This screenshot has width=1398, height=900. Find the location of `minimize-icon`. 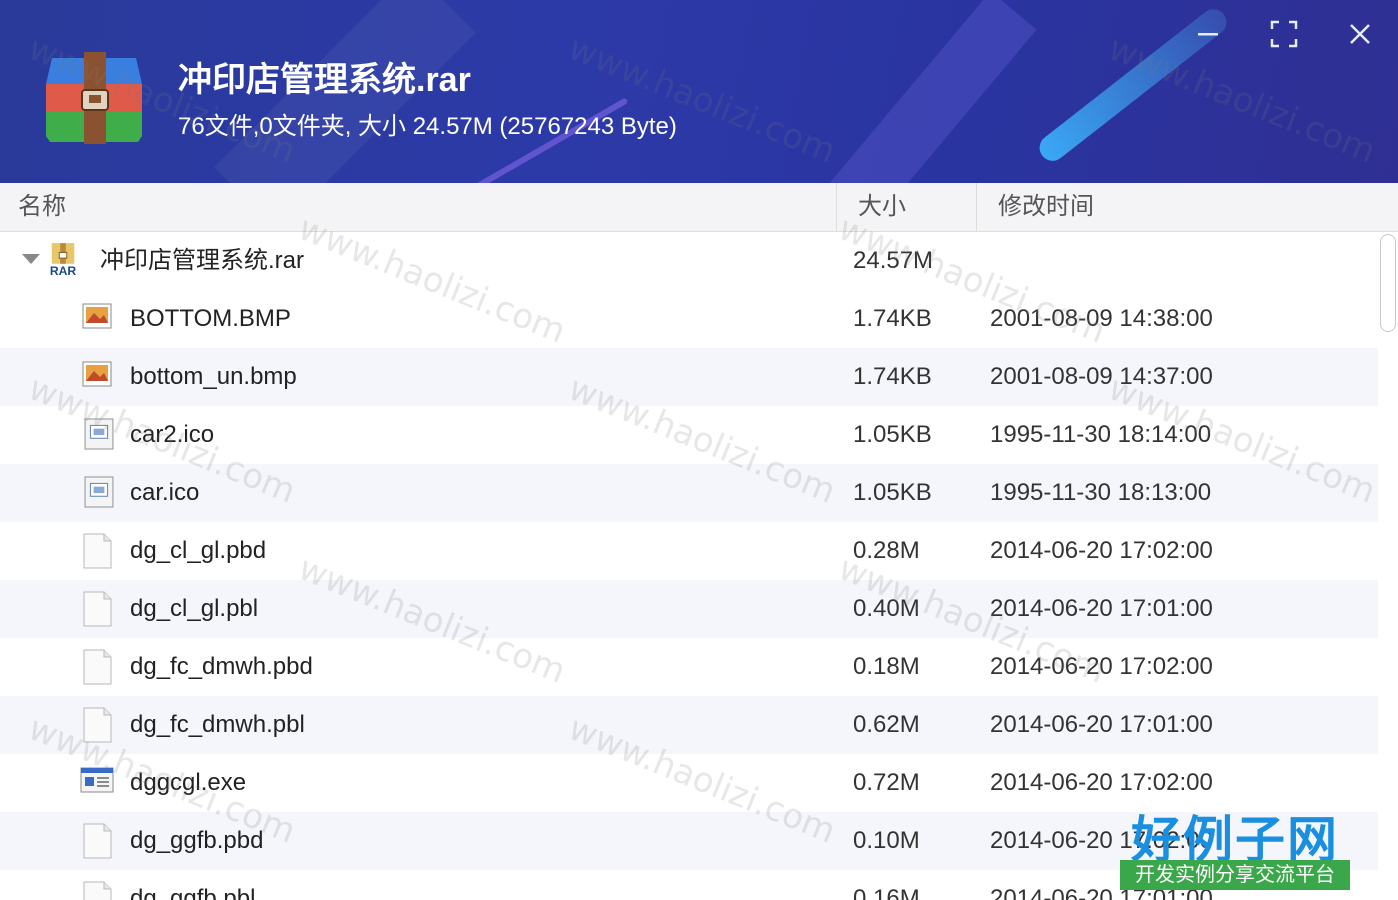

minimize-icon is located at coordinates (1208, 34).